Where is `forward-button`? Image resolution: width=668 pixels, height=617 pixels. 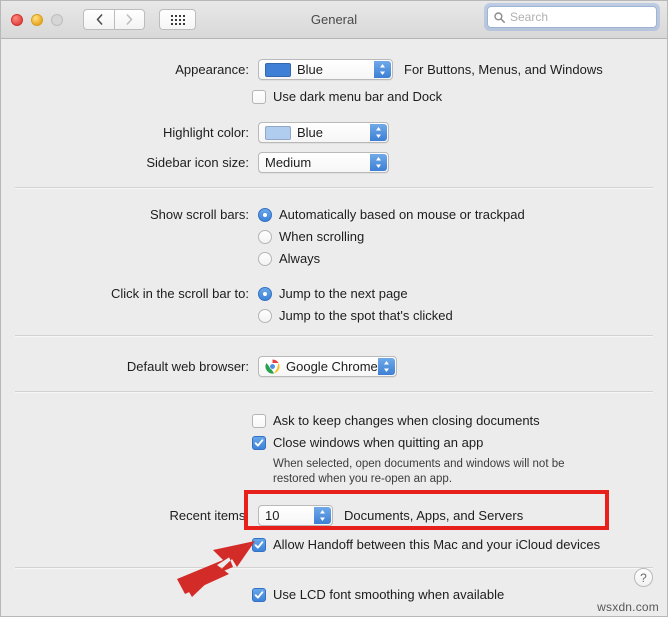 forward-button is located at coordinates (129, 19).